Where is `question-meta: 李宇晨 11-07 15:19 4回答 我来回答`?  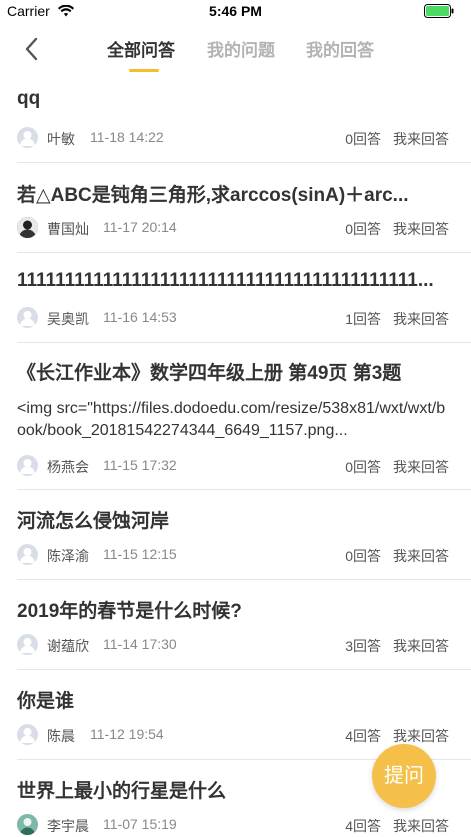 question-meta: 李宇晨 11-07 15:19 4回答 我来回答 is located at coordinates (235, 825).